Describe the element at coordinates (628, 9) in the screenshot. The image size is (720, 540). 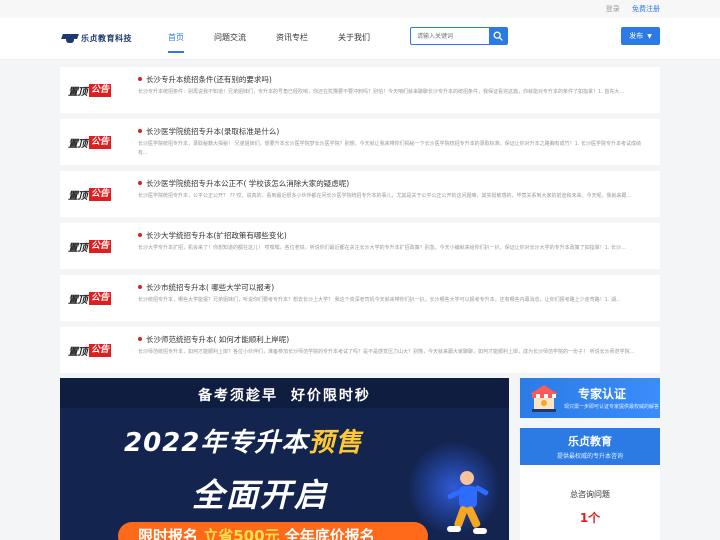
I see `account-links: 登录 免费注册` at that location.